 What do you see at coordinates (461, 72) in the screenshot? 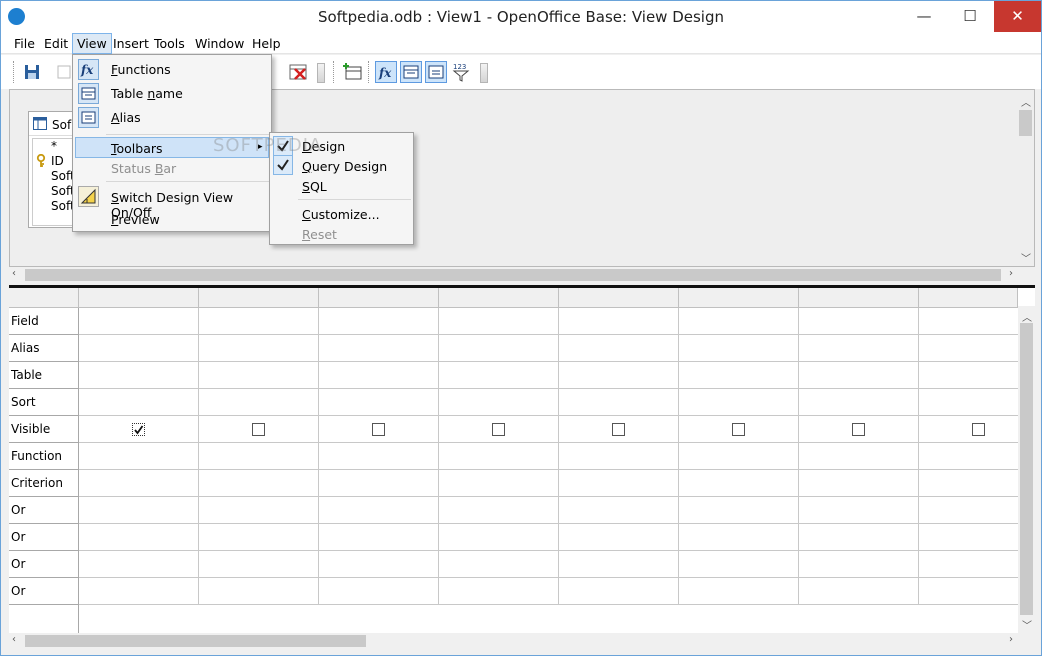
I see `distinct-values-button: 123` at bounding box center [461, 72].